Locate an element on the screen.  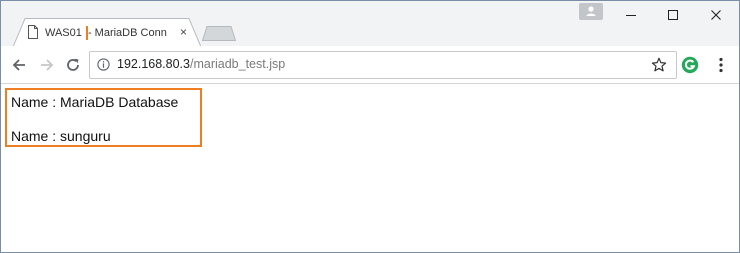
back-button is located at coordinates (19, 65).